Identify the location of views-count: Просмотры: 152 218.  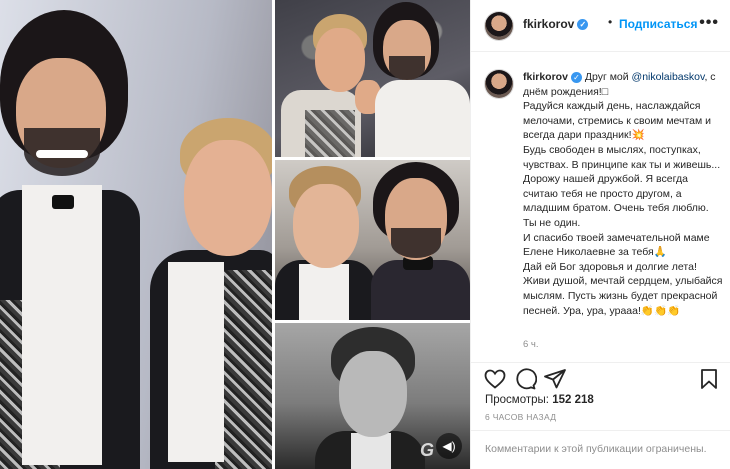
(539, 400).